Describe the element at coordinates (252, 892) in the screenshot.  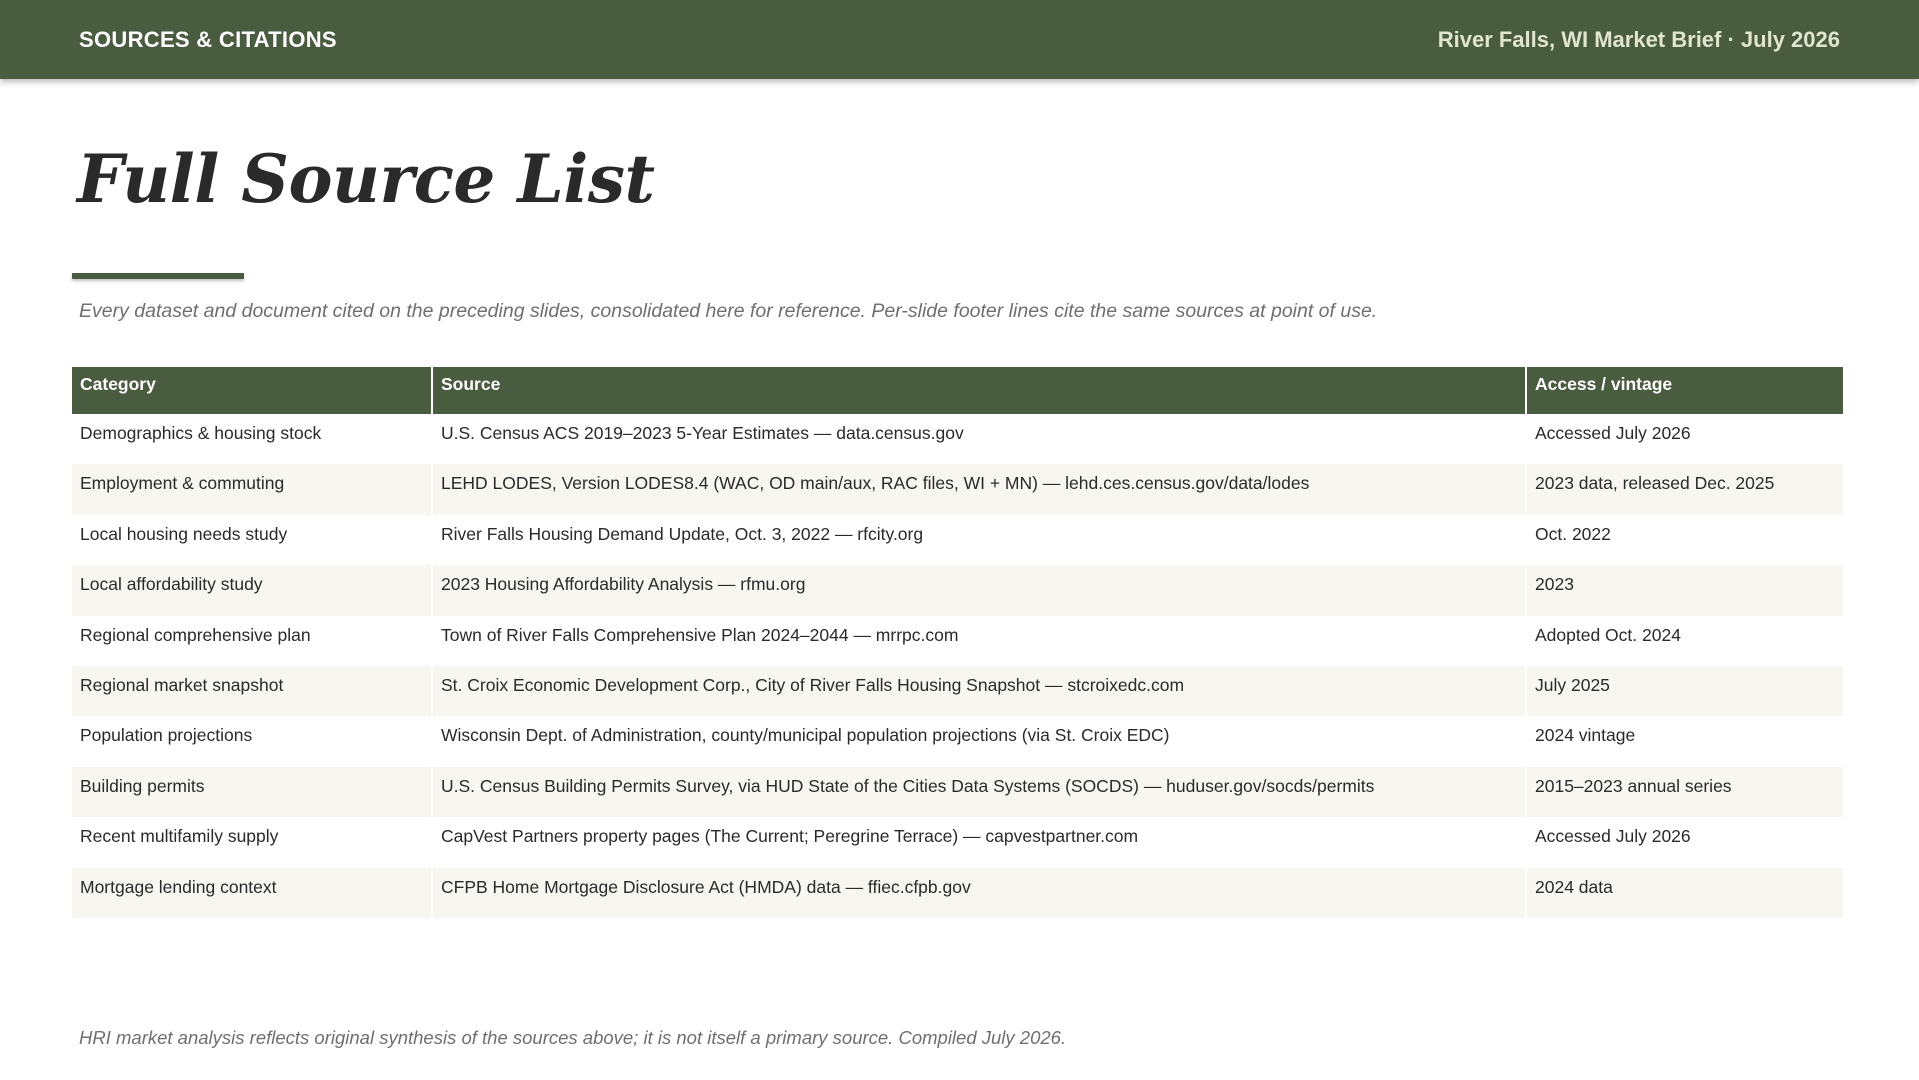
I see `category-cell: Mortgage lending context` at that location.